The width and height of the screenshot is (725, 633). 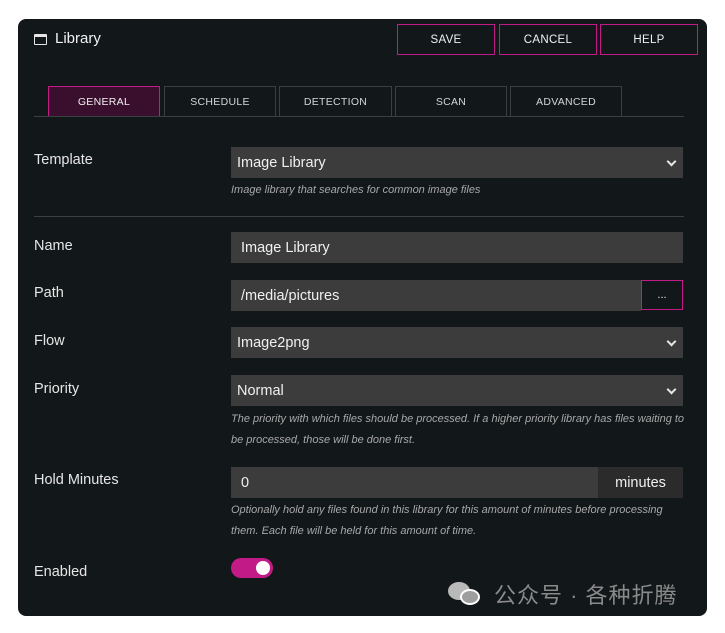 What do you see at coordinates (252, 568) in the screenshot?
I see `enabled-toggle` at bounding box center [252, 568].